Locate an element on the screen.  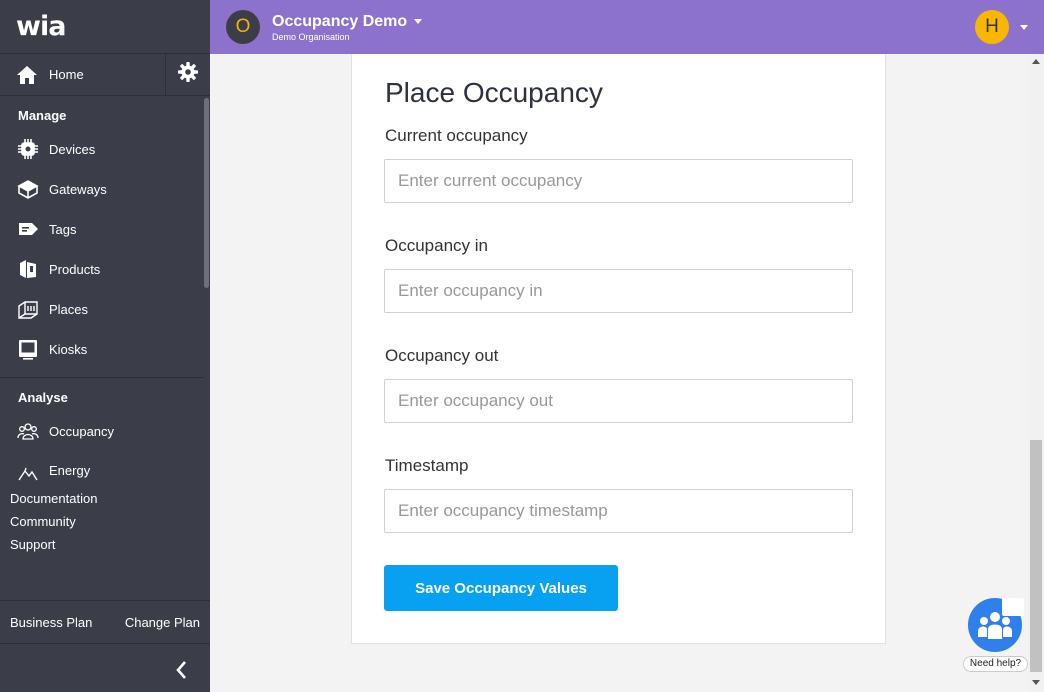
occupancy-in-label: Occupancy in is located at coordinates (436, 245).